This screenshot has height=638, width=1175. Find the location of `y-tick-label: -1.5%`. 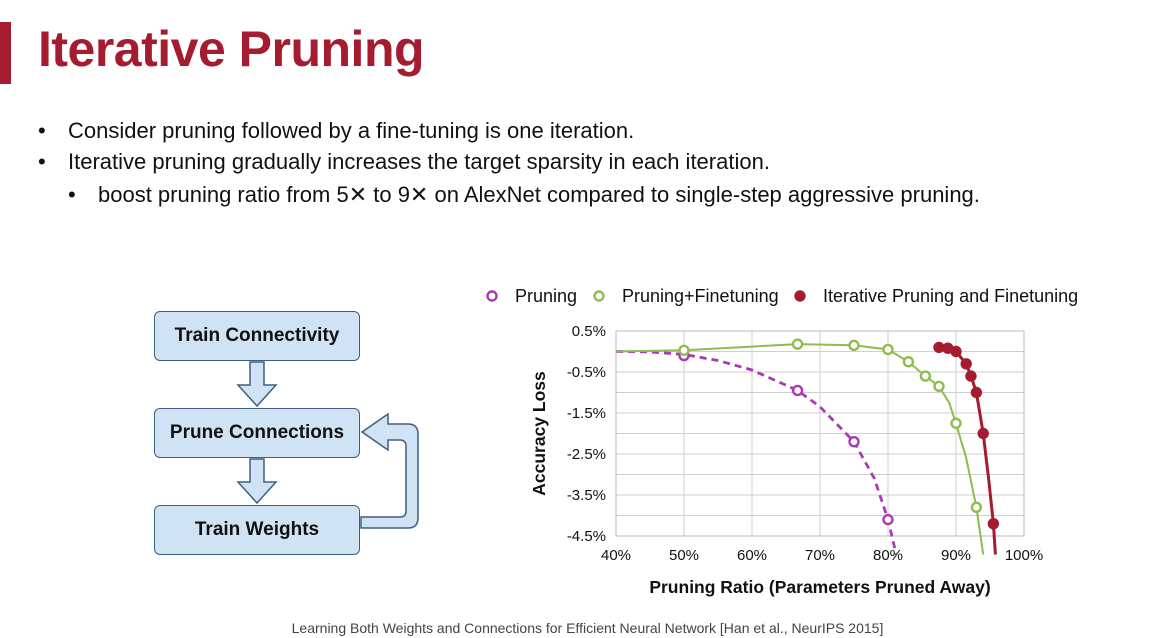

y-tick-label: -1.5% is located at coordinates (586, 413).